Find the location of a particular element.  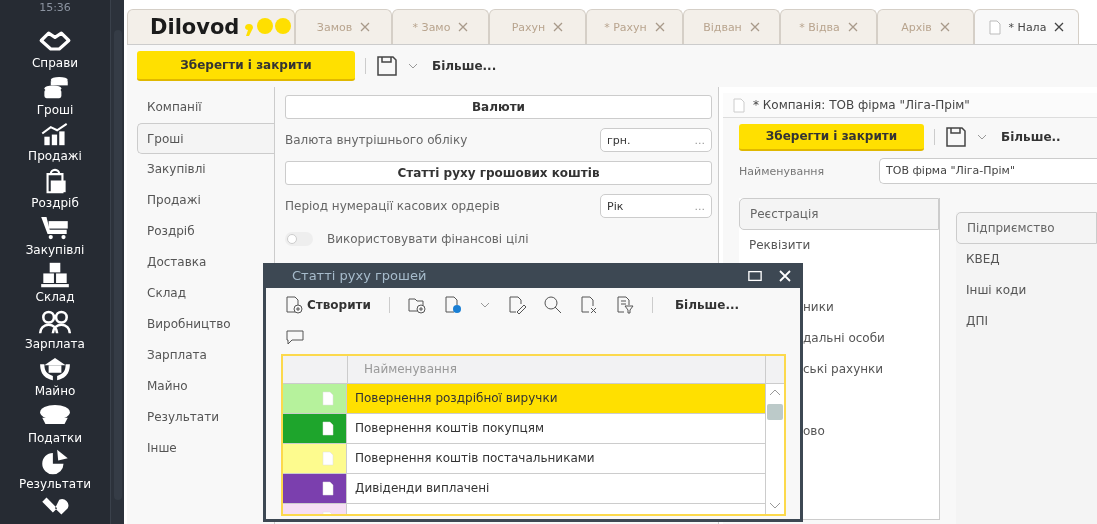

nav-label: Склад is located at coordinates (55, 297).